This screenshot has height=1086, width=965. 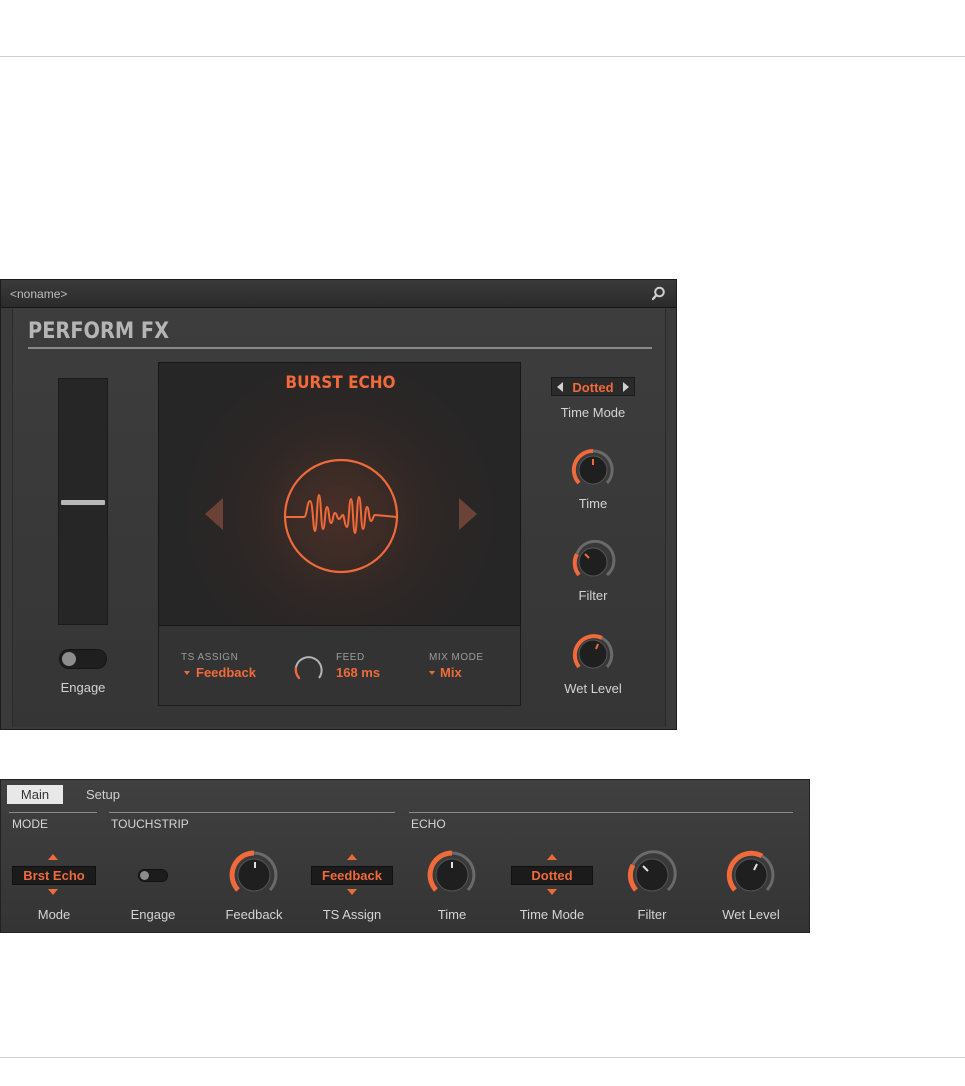 What do you see at coordinates (103, 794) in the screenshot?
I see `tab-setup: Setup` at bounding box center [103, 794].